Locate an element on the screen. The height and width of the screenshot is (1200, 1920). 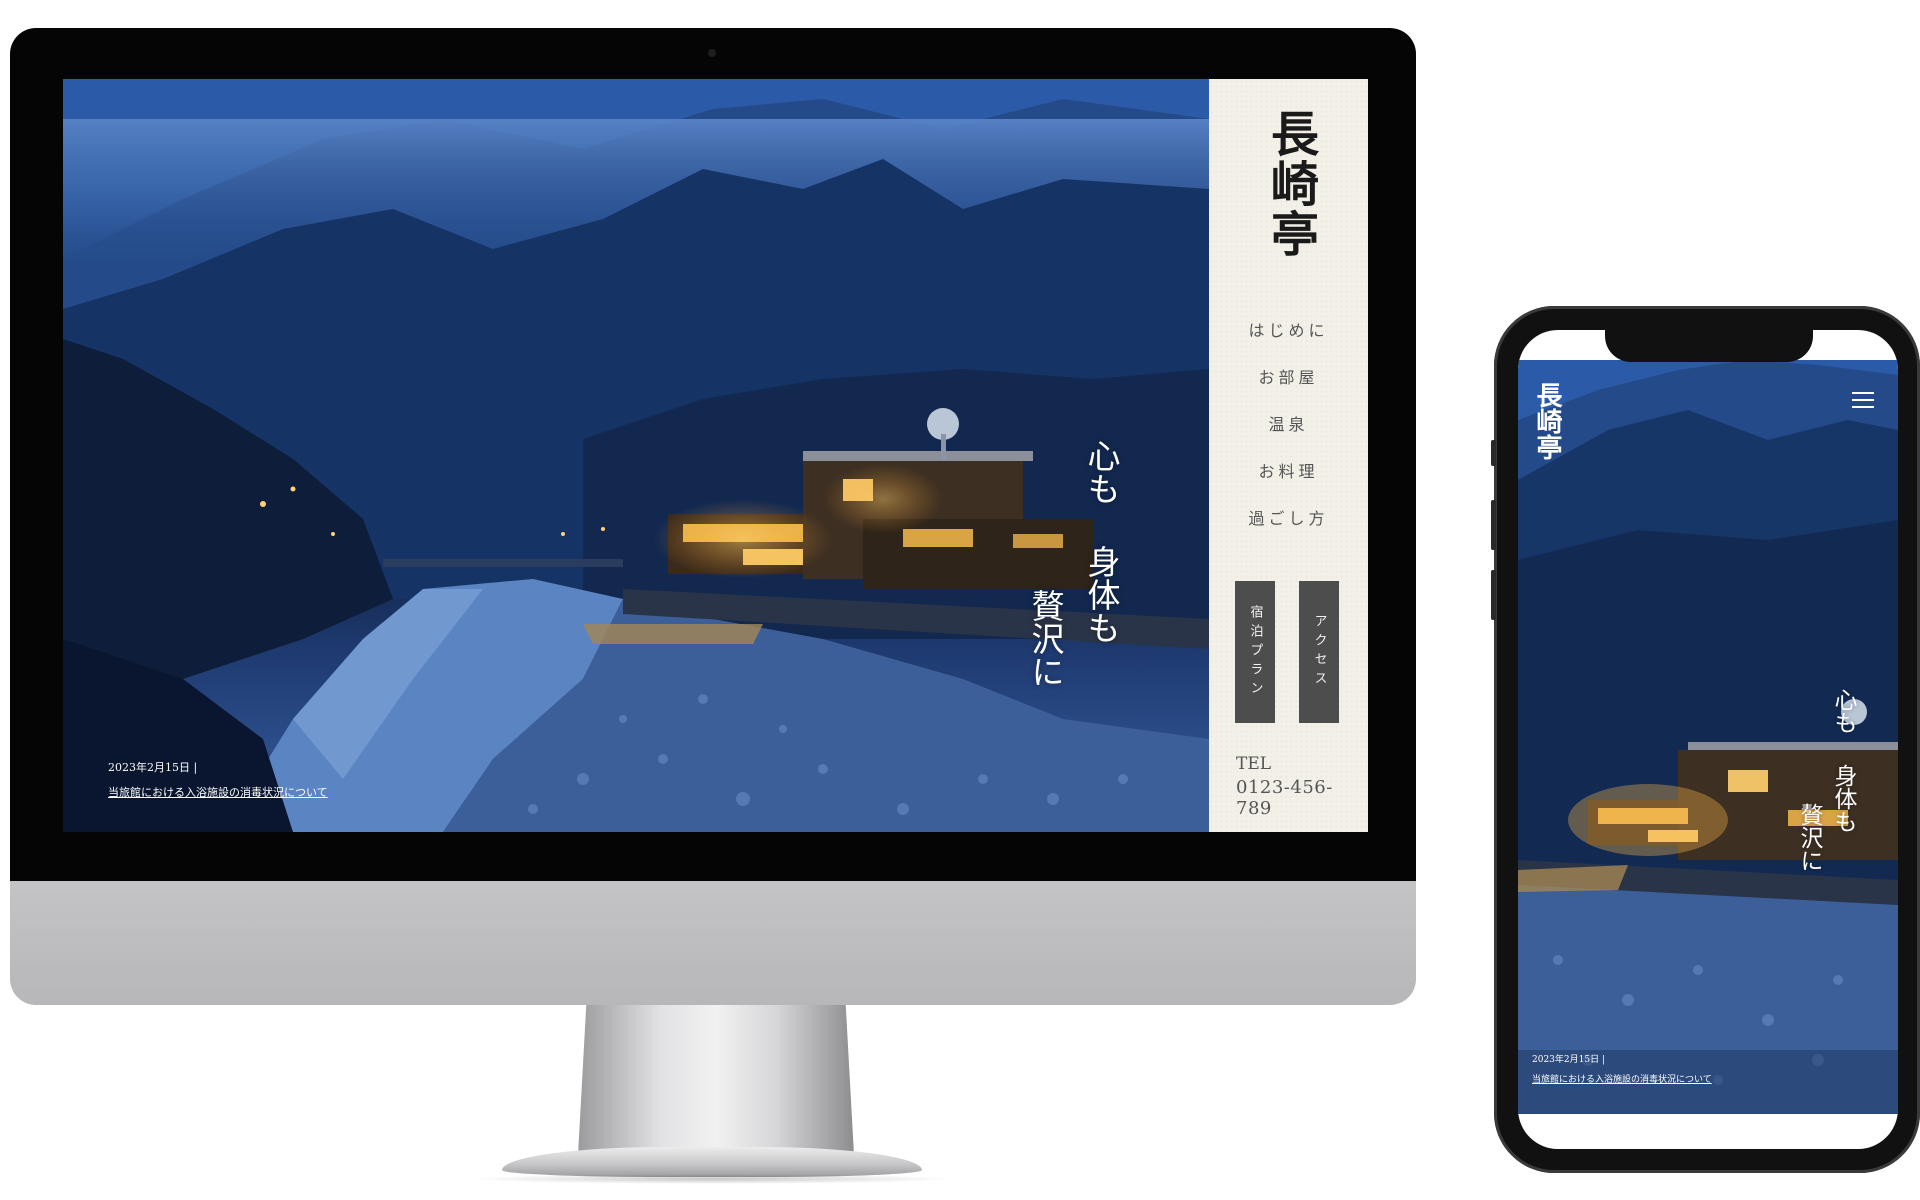
site-logo: 長崎亭 is located at coordinates (1290, 184).